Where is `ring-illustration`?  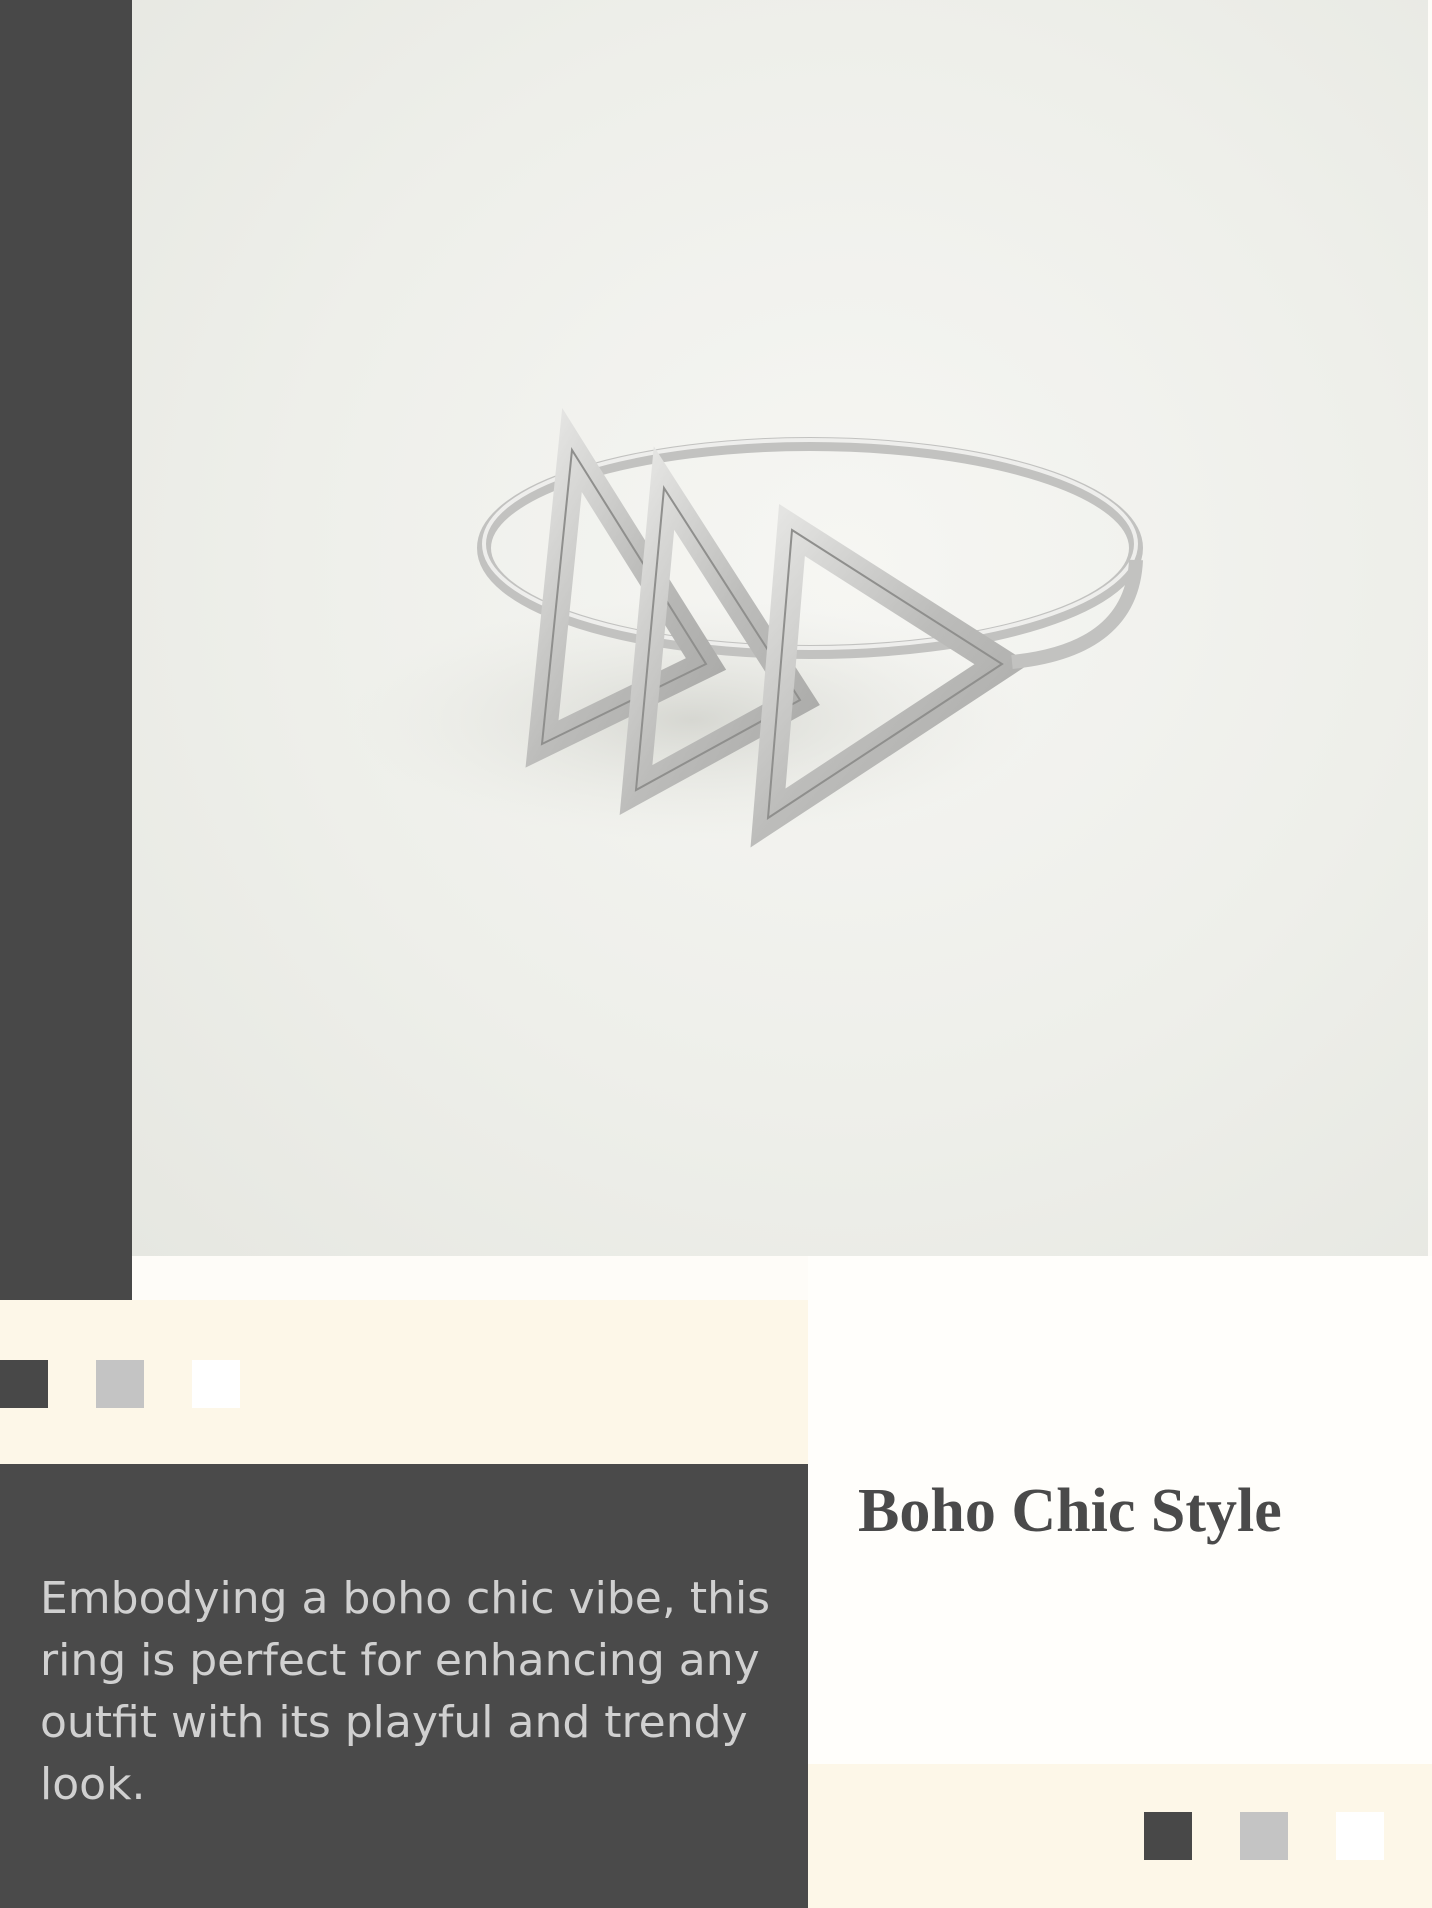
ring-illustration is located at coordinates (747, 627).